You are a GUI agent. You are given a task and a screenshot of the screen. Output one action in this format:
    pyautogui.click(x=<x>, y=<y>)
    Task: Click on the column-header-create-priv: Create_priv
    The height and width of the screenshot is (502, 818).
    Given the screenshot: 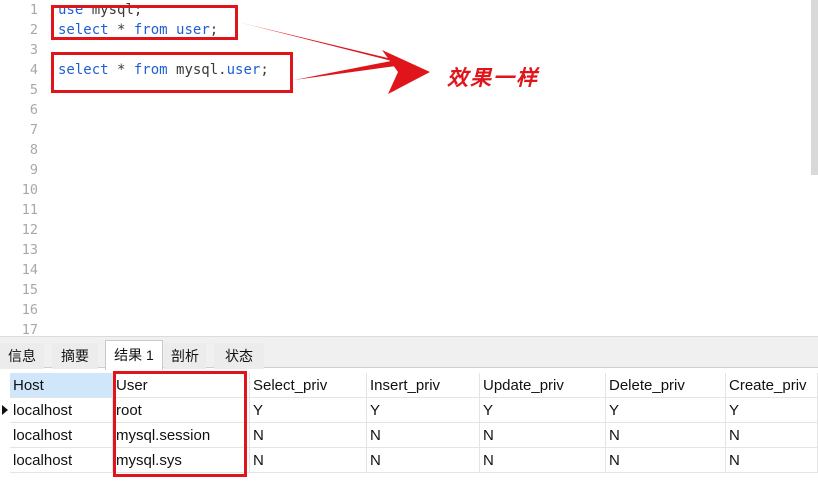 What is the action you would take?
    pyautogui.click(x=772, y=385)
    